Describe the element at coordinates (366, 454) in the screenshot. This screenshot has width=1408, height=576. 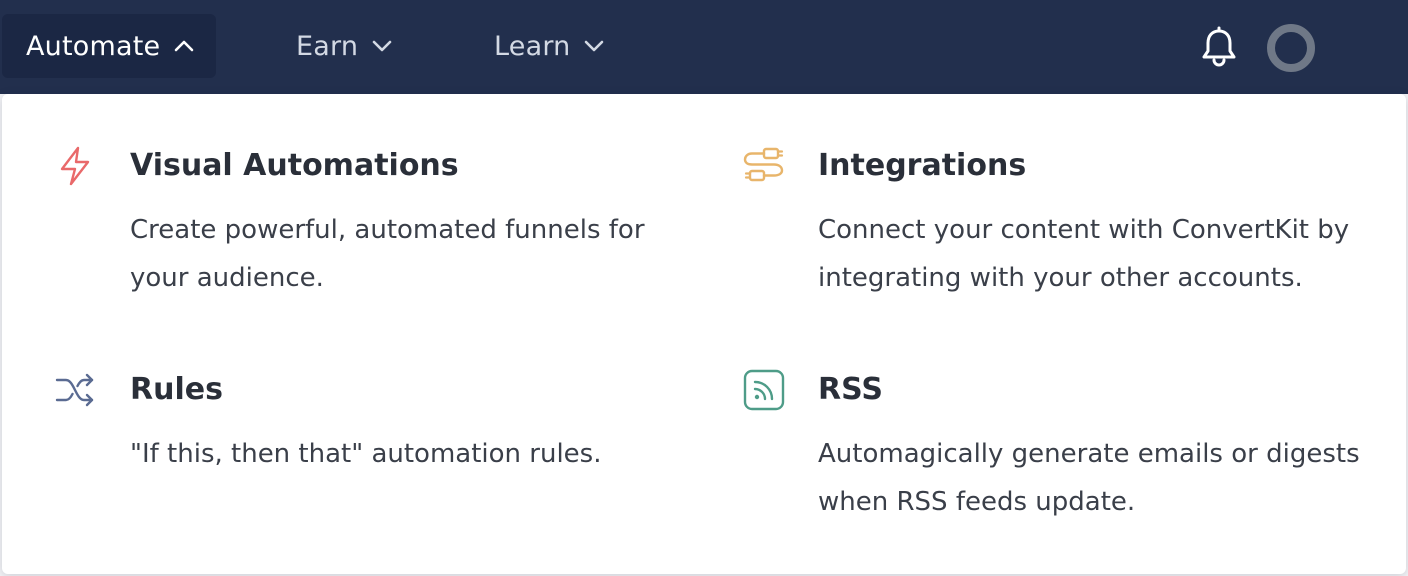
I see `menu-item-description: "If this, then that" automation rules.` at that location.